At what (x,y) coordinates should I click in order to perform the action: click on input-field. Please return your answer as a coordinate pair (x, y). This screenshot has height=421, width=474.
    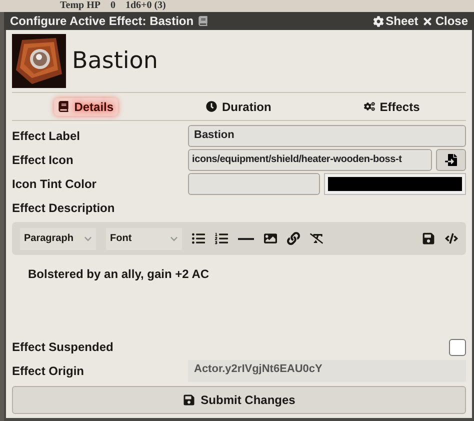
    Looking at the image, I should click on (254, 184).